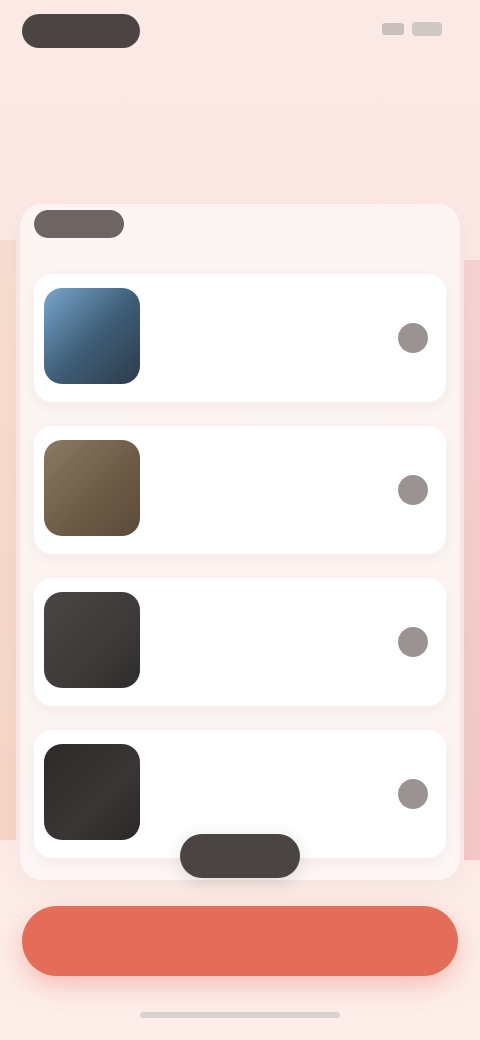  What do you see at coordinates (240, 856) in the screenshot?
I see `floating-pill-button` at bounding box center [240, 856].